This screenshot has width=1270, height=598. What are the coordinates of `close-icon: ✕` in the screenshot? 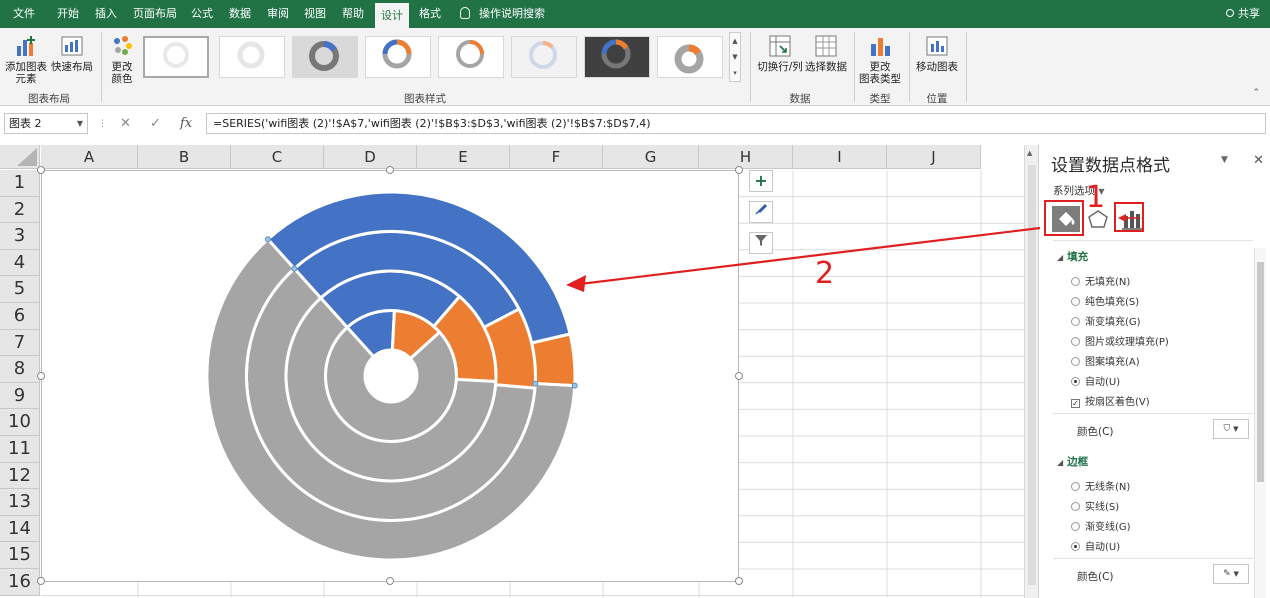 It's located at (1258, 160).